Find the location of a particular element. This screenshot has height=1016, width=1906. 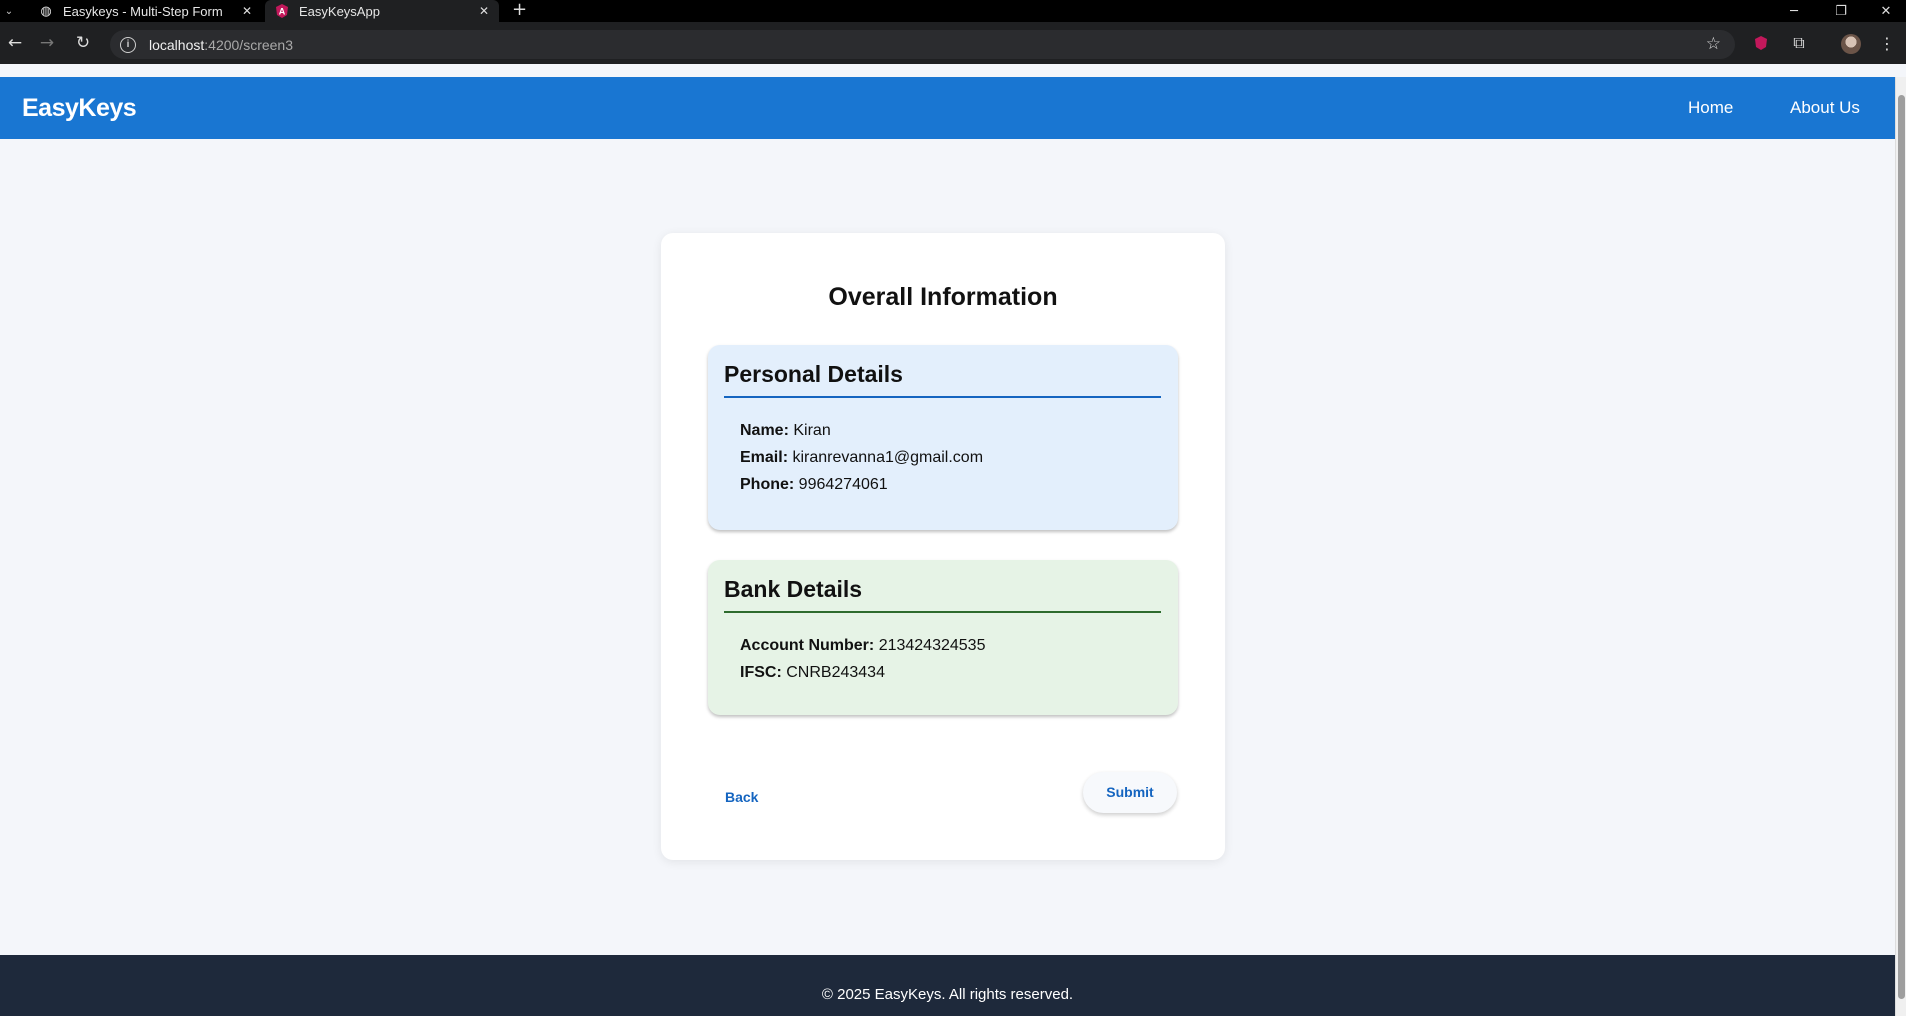

email-row: Email: kiranrevanna1@gmail.com is located at coordinates (861, 458).